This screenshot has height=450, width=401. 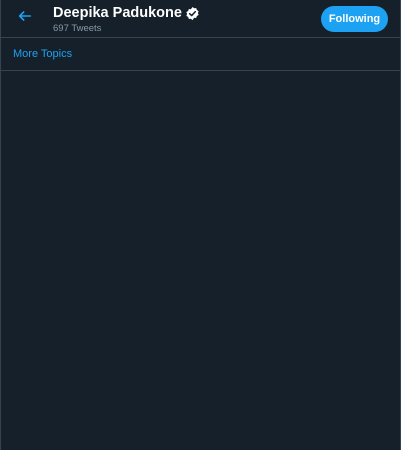 What do you see at coordinates (117, 13) in the screenshot?
I see `profile-name: Deepika Padukone` at bounding box center [117, 13].